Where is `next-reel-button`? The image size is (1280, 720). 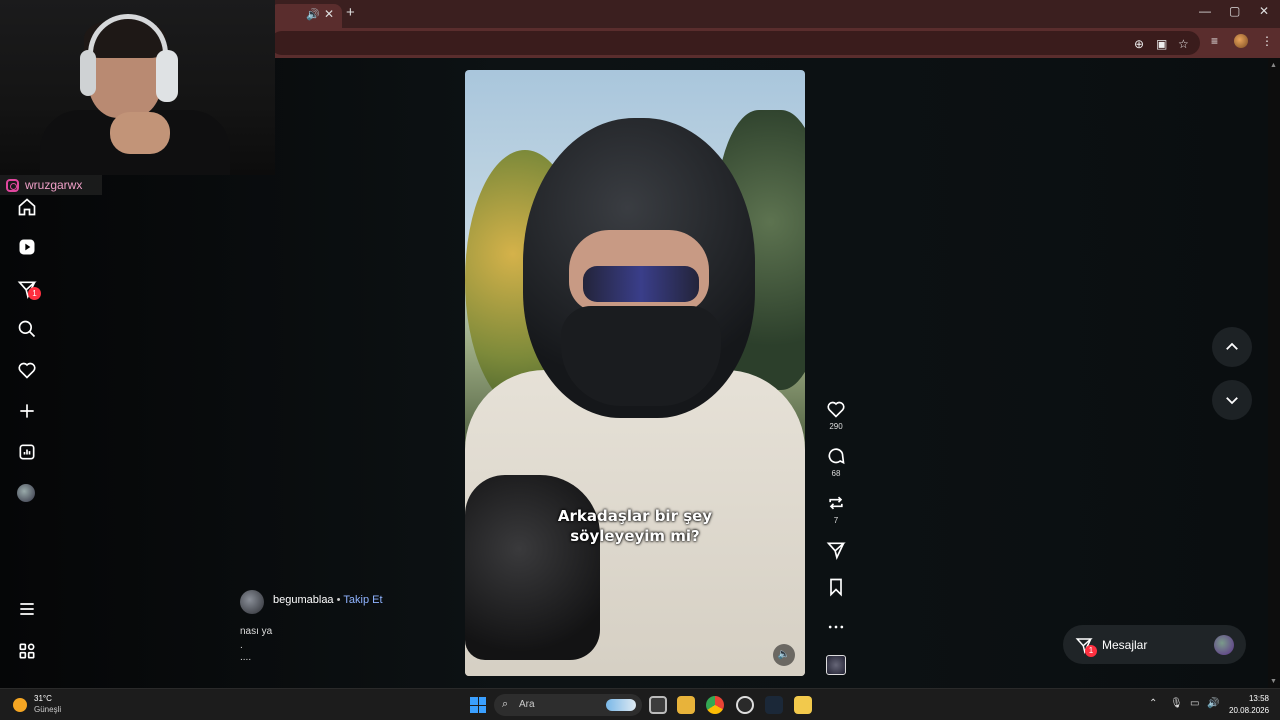
next-reel-button is located at coordinates (1232, 400).